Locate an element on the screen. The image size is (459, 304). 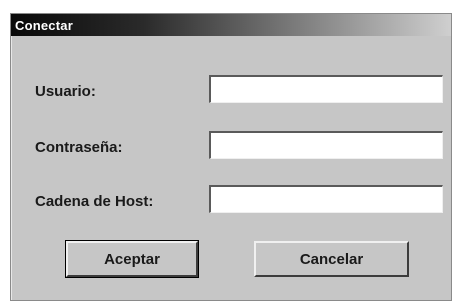
cancel-button: Cancelar is located at coordinates (331, 259).